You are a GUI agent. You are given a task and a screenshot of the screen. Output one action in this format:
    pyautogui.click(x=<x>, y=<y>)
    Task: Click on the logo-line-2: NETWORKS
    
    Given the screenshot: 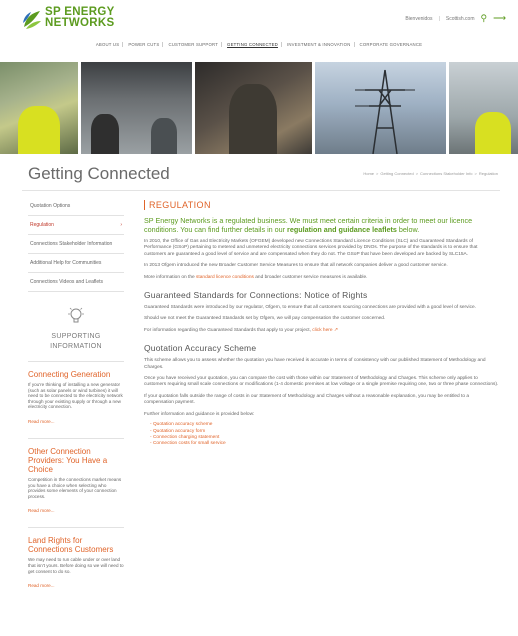 What is the action you would take?
    pyautogui.click(x=80, y=23)
    